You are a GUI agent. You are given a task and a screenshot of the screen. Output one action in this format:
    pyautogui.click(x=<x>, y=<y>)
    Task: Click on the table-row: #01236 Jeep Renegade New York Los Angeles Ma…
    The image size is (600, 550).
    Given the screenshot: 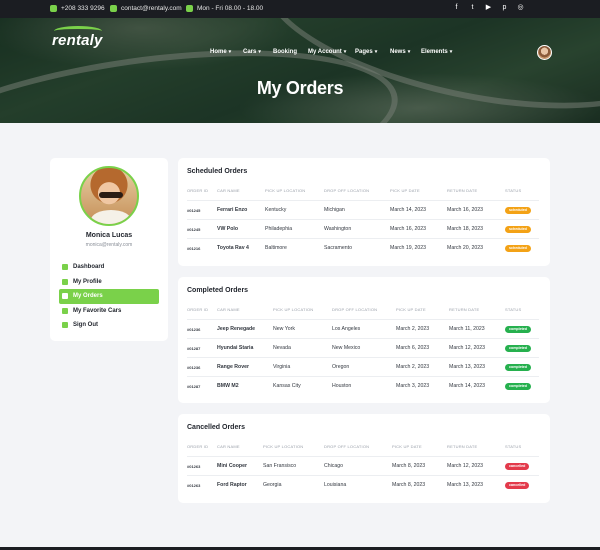 What is the action you would take?
    pyautogui.click(x=363, y=328)
    